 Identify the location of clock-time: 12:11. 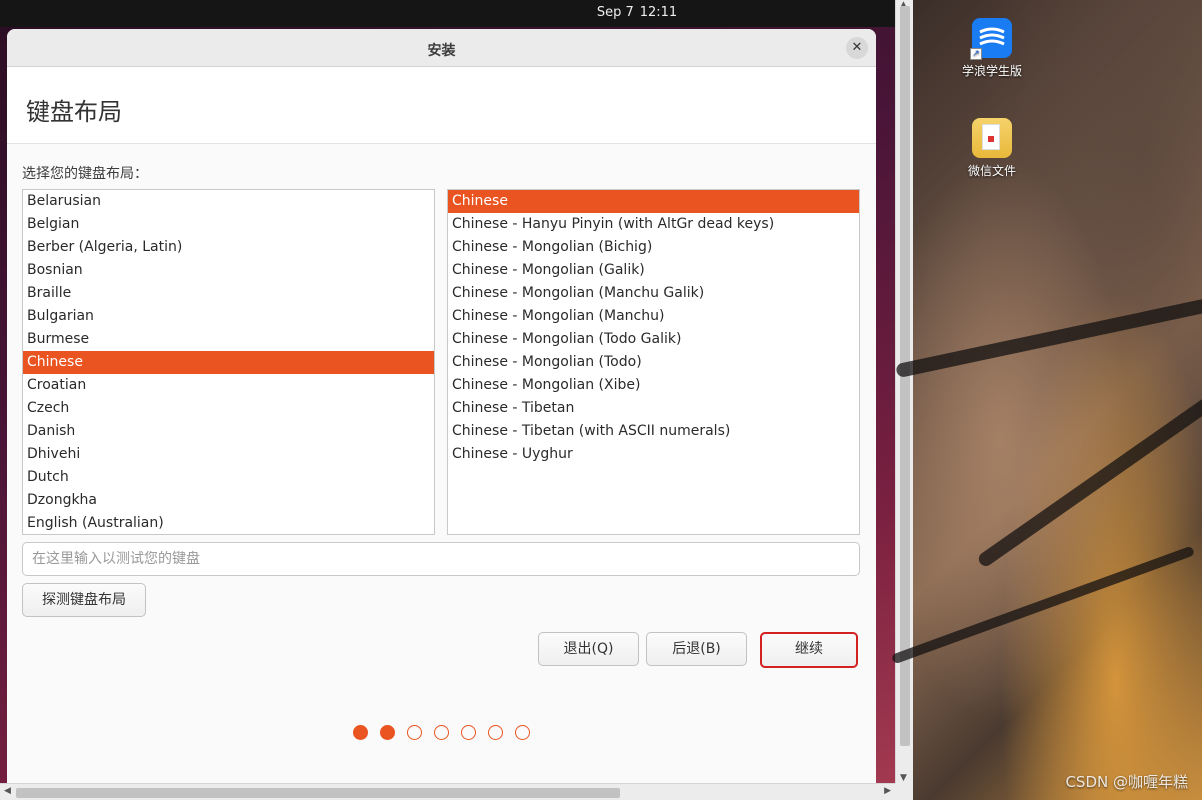
(658, 12).